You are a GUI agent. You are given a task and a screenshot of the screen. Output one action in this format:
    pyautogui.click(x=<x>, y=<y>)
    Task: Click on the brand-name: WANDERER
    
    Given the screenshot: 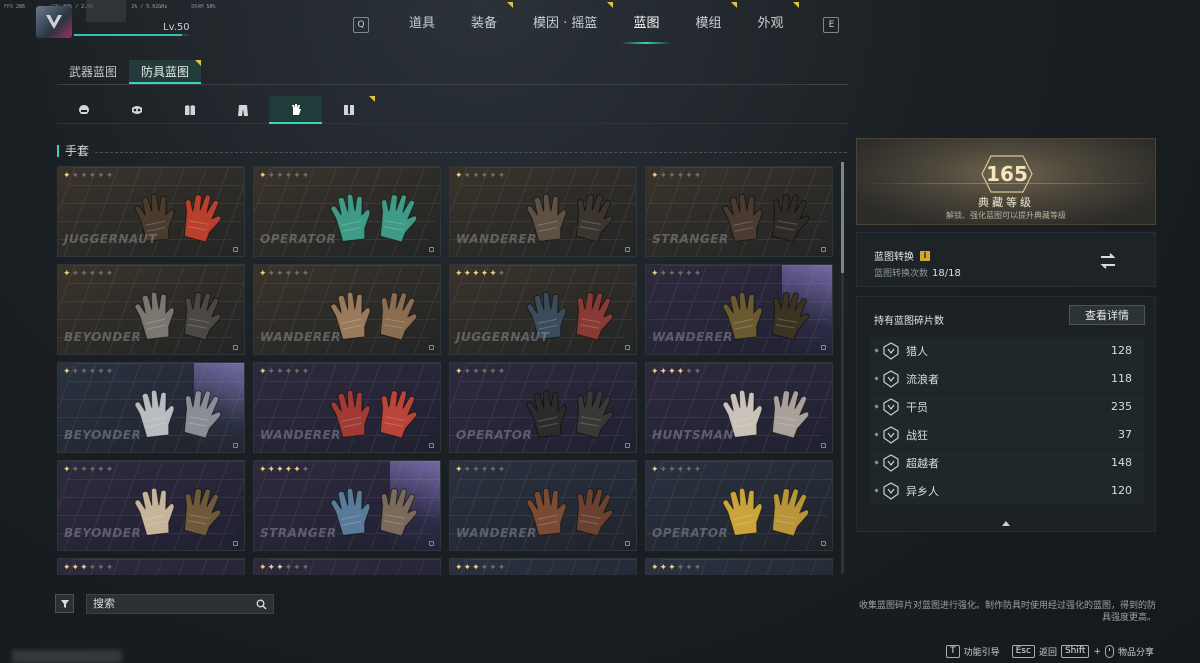 What is the action you would take?
    pyautogui.click(x=496, y=239)
    